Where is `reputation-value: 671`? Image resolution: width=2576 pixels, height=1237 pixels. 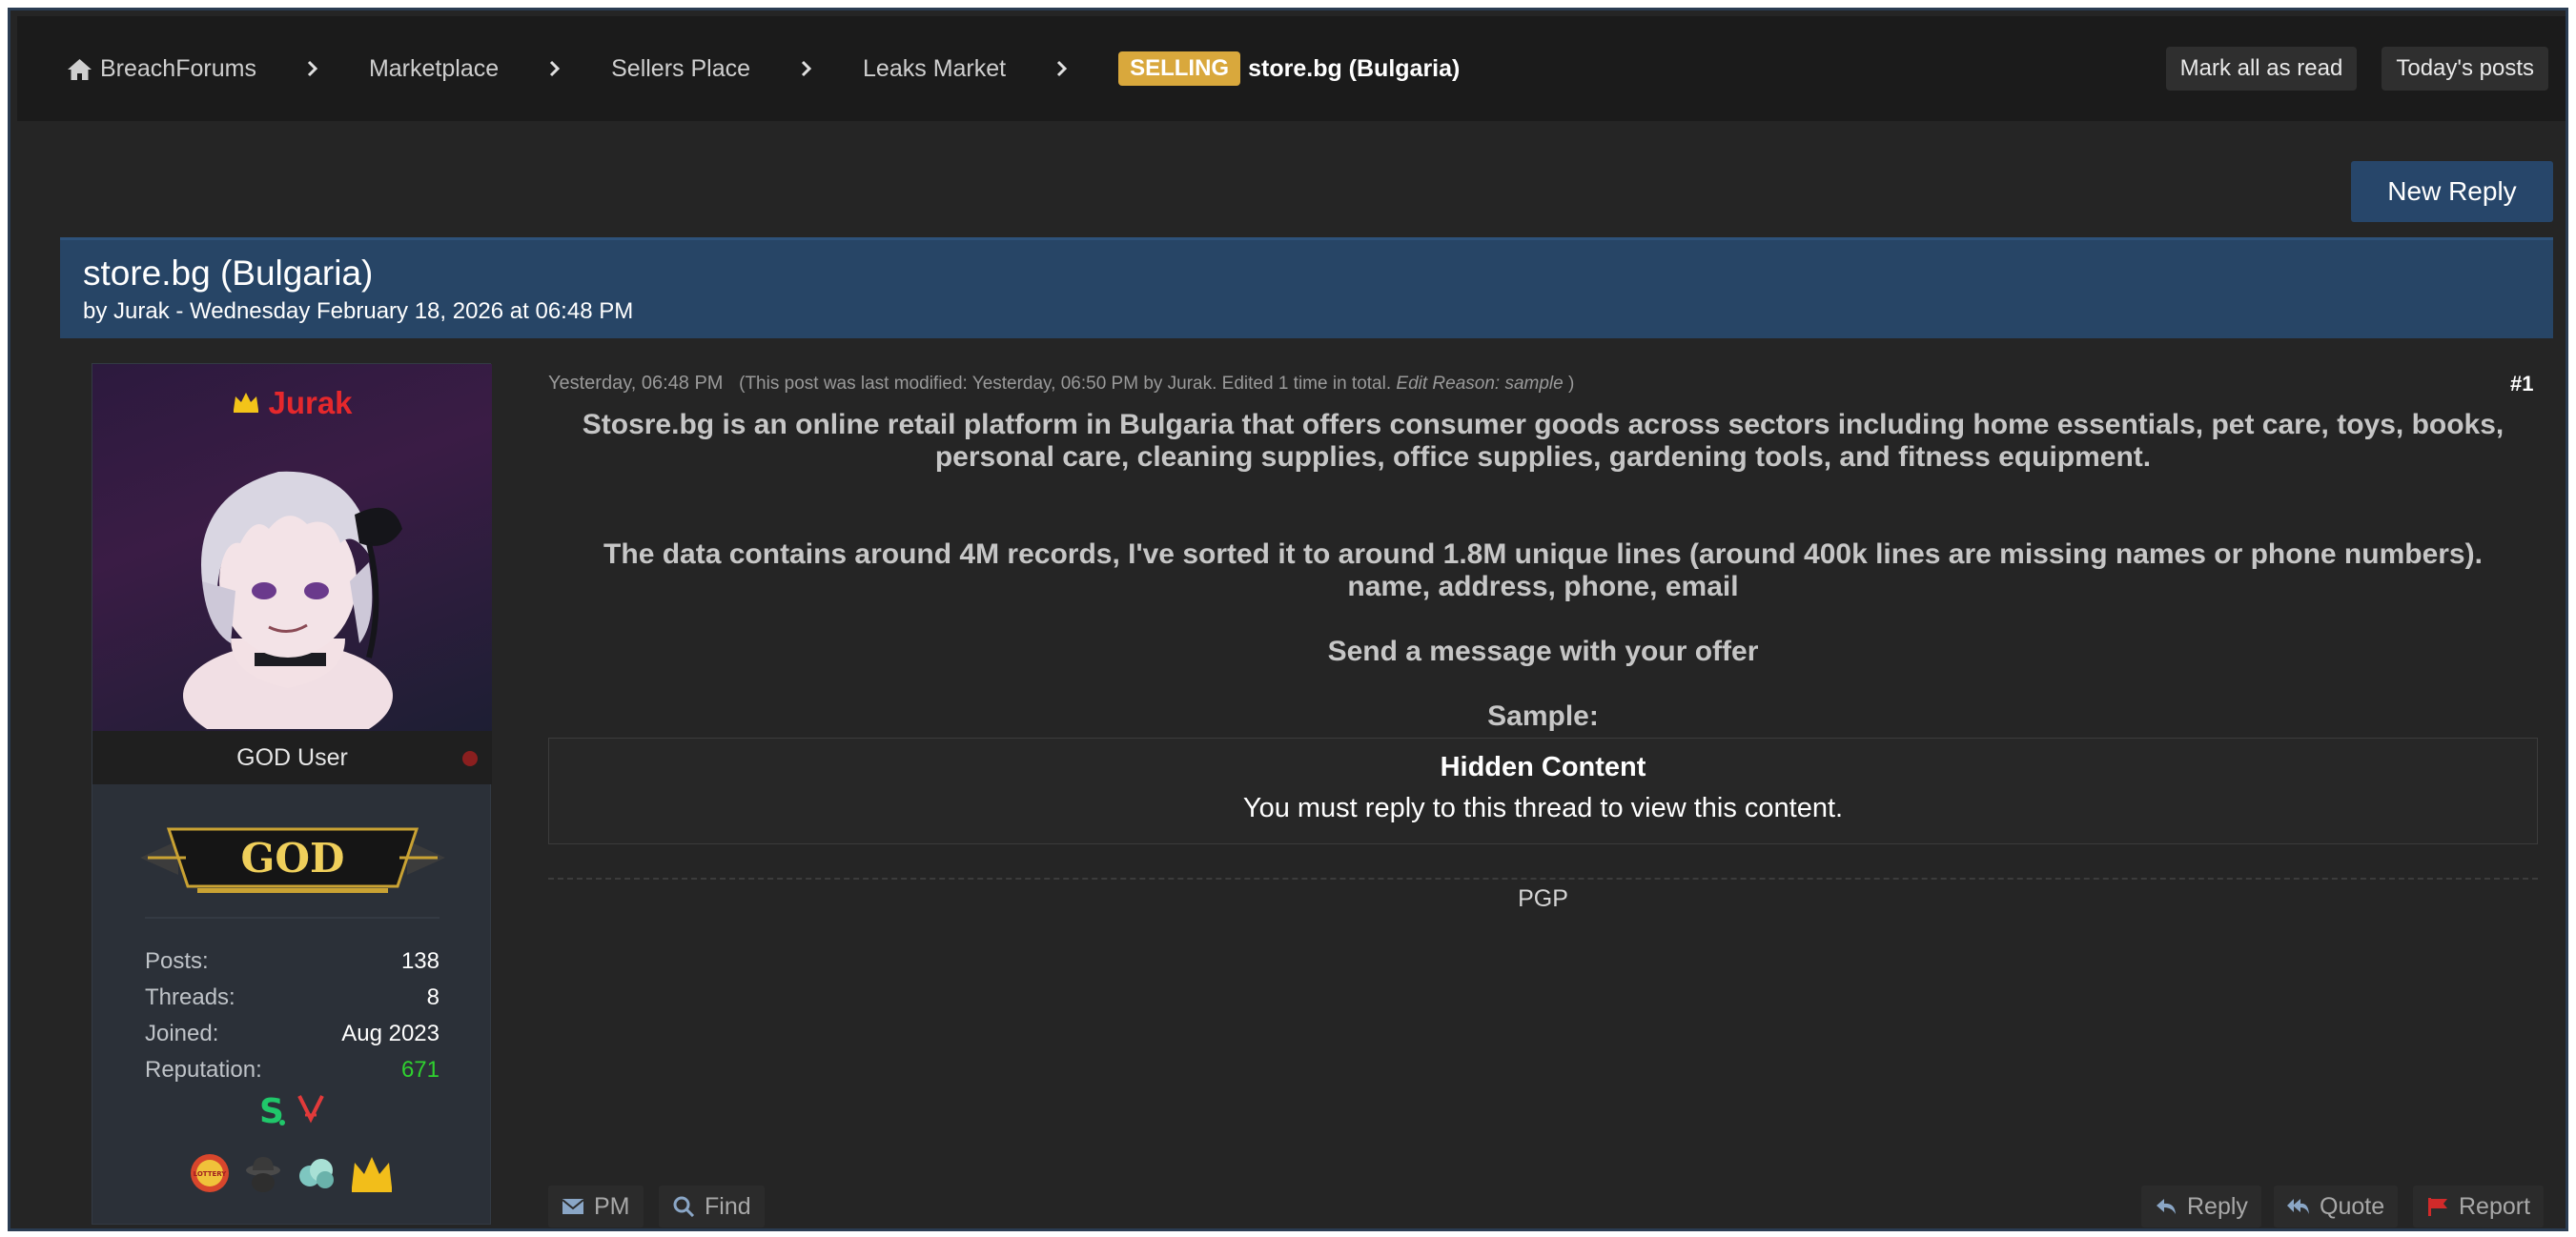 reputation-value: 671 is located at coordinates (420, 1071).